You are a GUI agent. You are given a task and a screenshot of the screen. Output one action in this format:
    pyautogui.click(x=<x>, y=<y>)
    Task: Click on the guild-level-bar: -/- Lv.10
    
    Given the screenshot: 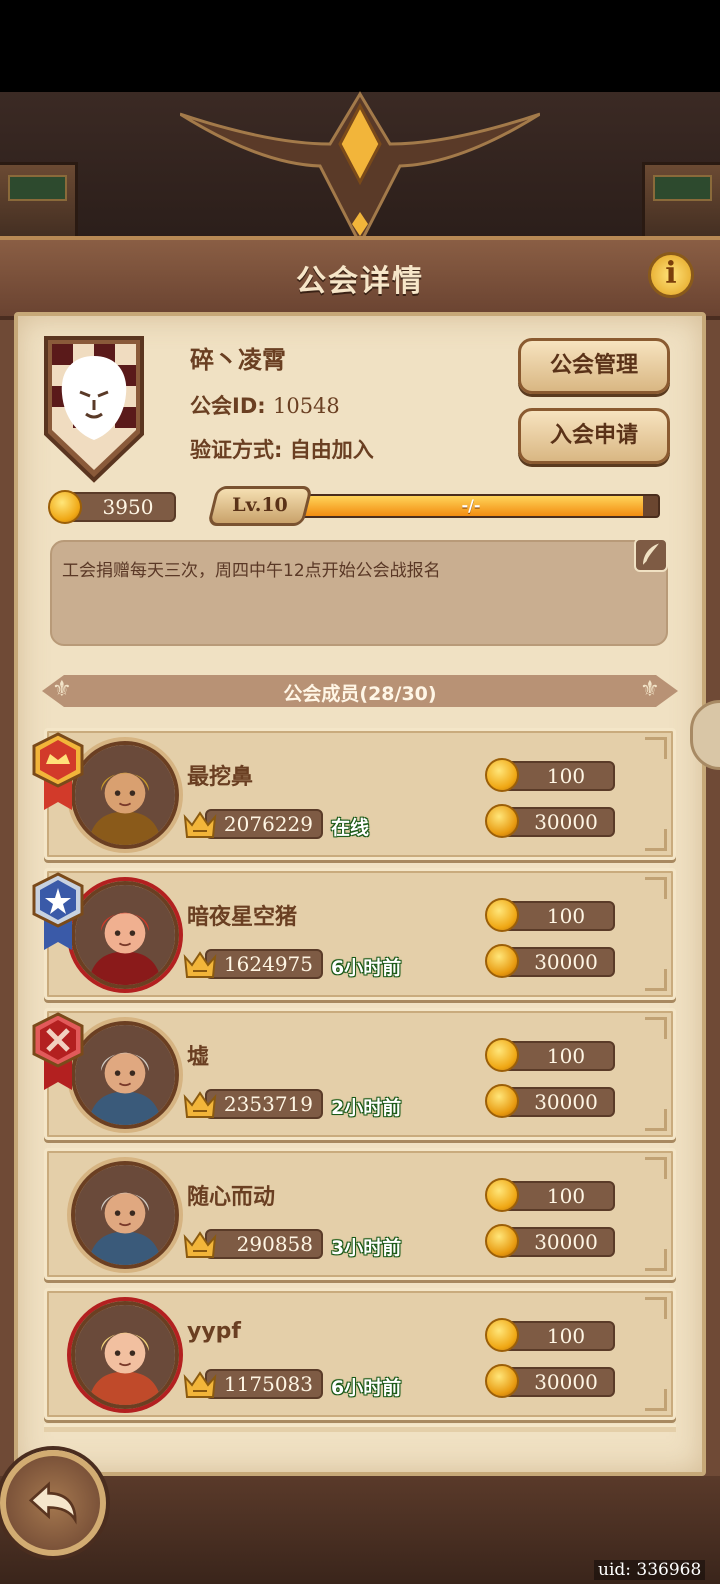 What is the action you would take?
    pyautogui.click(x=437, y=506)
    